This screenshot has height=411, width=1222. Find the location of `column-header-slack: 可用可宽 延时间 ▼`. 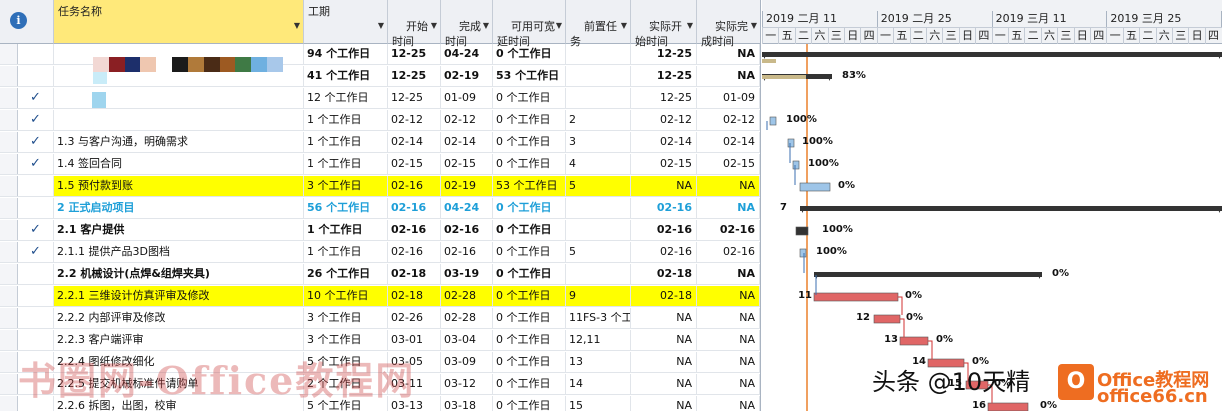

column-header-slack: 可用可宽 延时间 ▼ is located at coordinates (529, 24).